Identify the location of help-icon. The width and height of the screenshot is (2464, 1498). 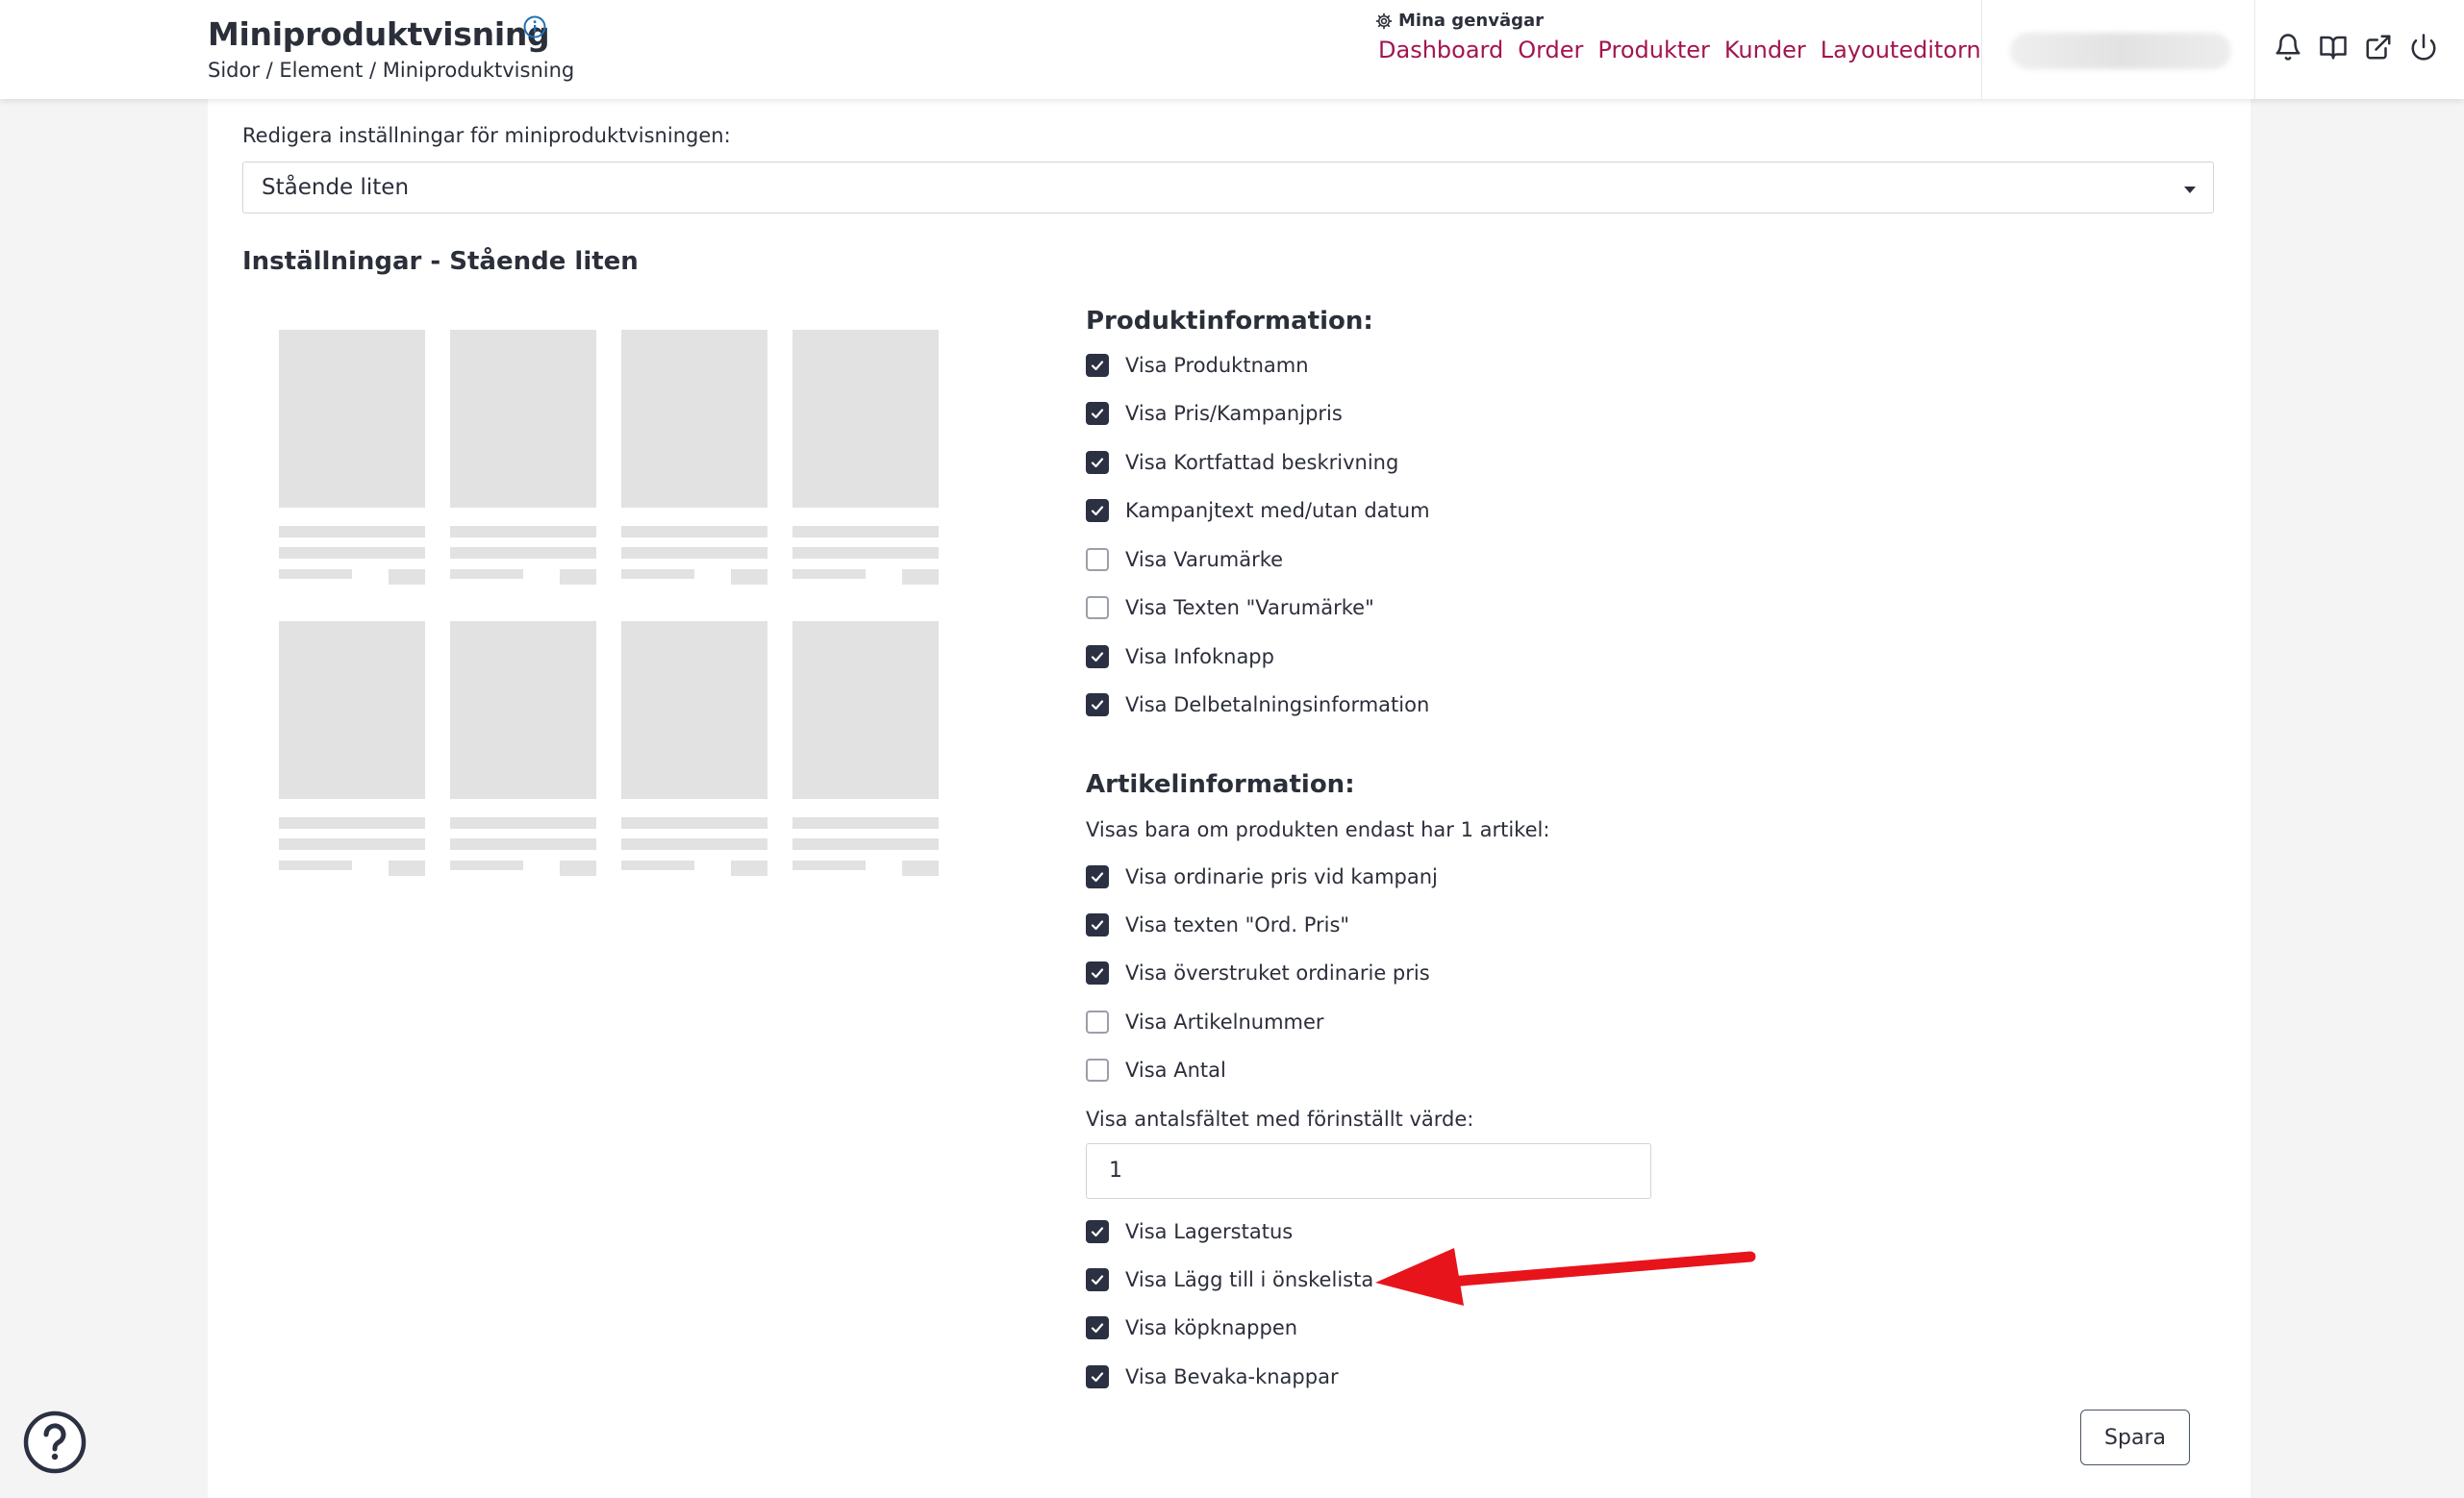
(55, 1443).